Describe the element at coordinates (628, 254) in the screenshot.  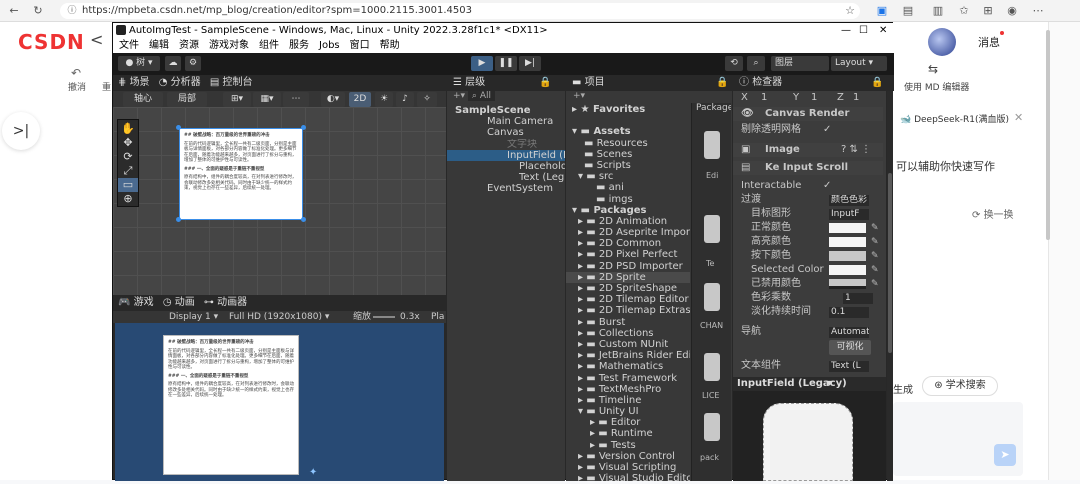
I see `package-item: ▸ ▬ 2D Pixel Perfect` at that location.